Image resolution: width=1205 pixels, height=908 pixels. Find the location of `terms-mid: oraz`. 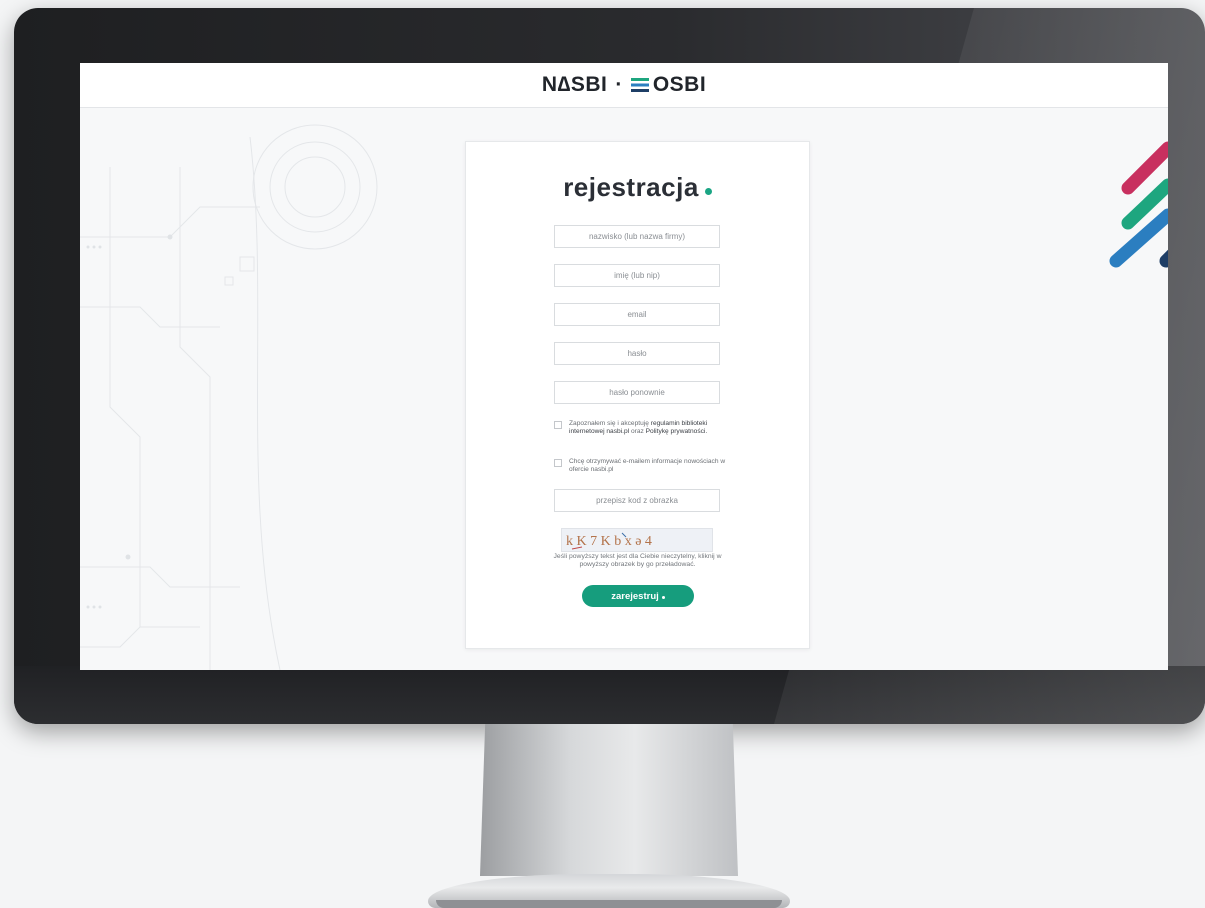

terms-mid: oraz is located at coordinates (637, 431).